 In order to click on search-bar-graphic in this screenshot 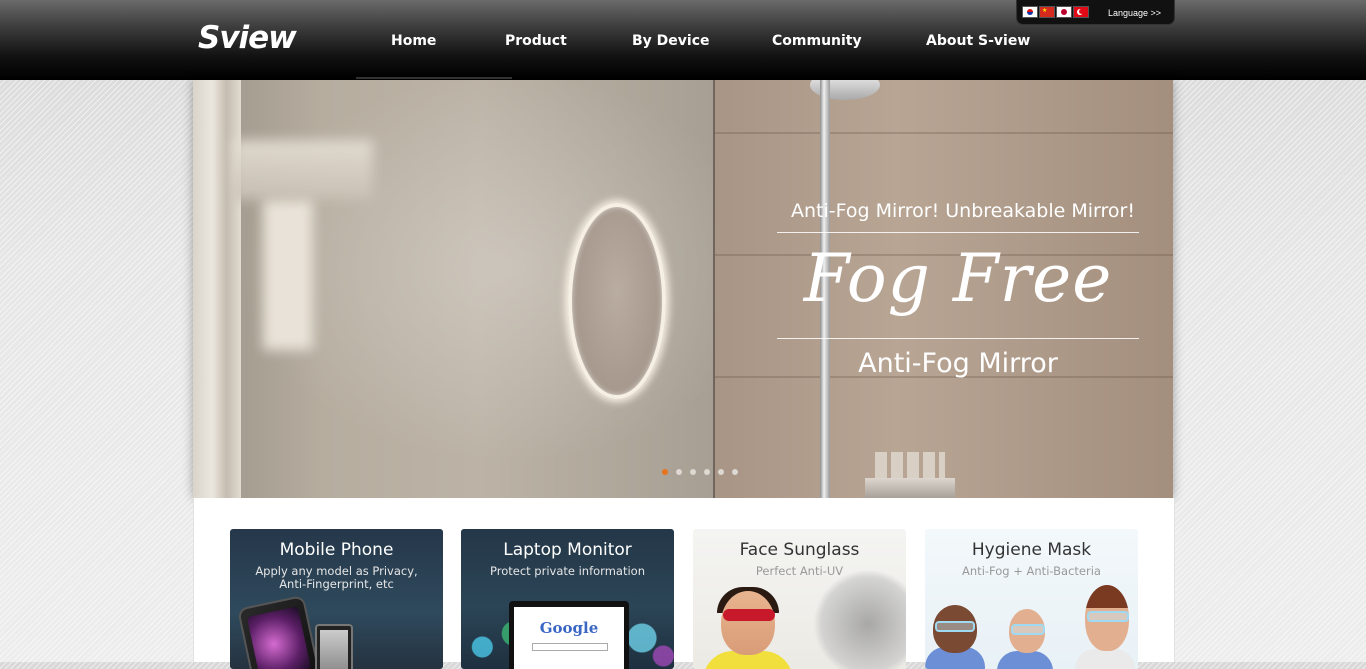, I will do `click(570, 647)`.